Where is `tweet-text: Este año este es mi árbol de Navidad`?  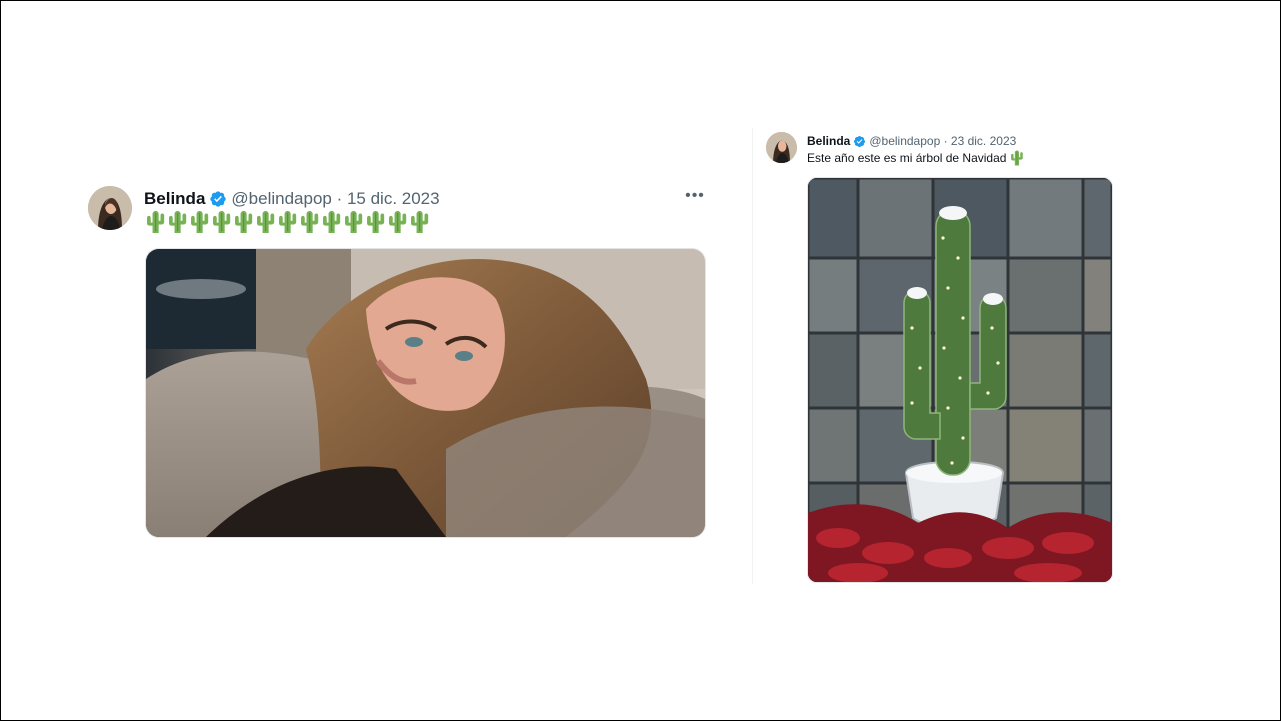
tweet-text: Este año este es mi árbol de Navidad is located at coordinates (915, 158).